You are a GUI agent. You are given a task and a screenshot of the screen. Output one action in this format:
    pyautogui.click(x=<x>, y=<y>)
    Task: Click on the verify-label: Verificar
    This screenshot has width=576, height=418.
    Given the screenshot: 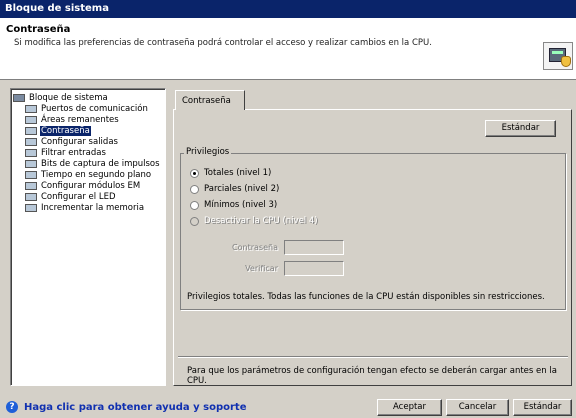 What is the action you would take?
    pyautogui.click(x=261, y=268)
    